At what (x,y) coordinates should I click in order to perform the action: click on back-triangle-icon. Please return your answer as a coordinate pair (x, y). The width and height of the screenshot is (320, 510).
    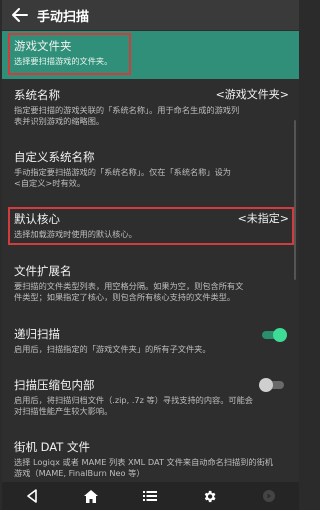
    Looking at the image, I should click on (32, 496).